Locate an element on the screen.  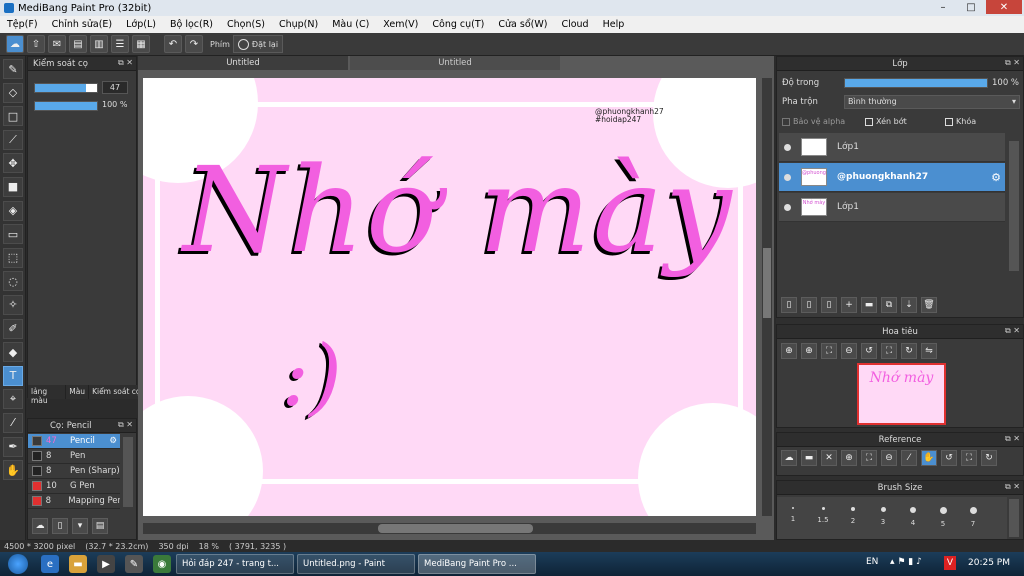
document-icon: ▤ is located at coordinates (78, 44).